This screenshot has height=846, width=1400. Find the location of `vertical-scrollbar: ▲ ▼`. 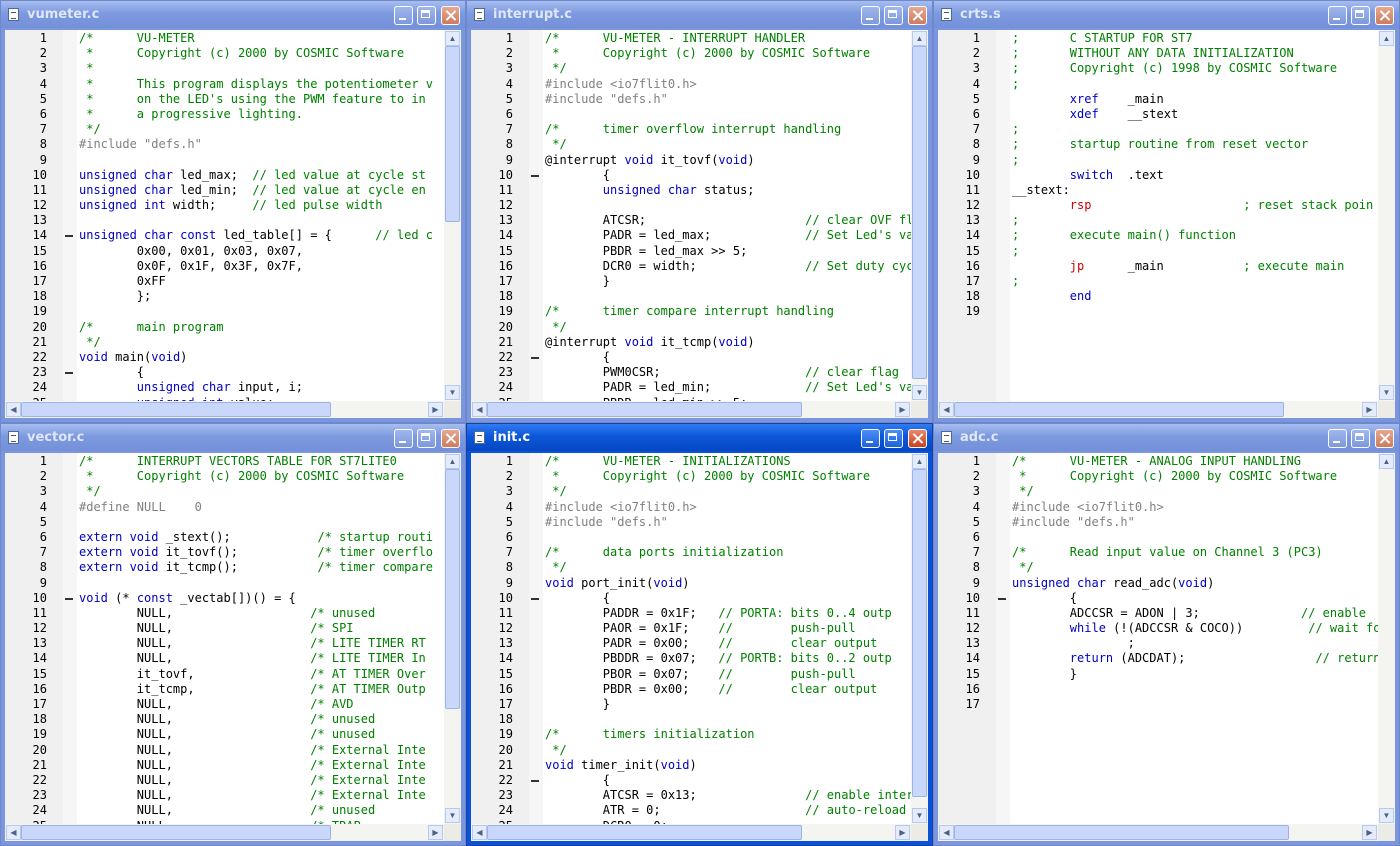

vertical-scrollbar: ▲ ▼ is located at coordinates (1386, 215).